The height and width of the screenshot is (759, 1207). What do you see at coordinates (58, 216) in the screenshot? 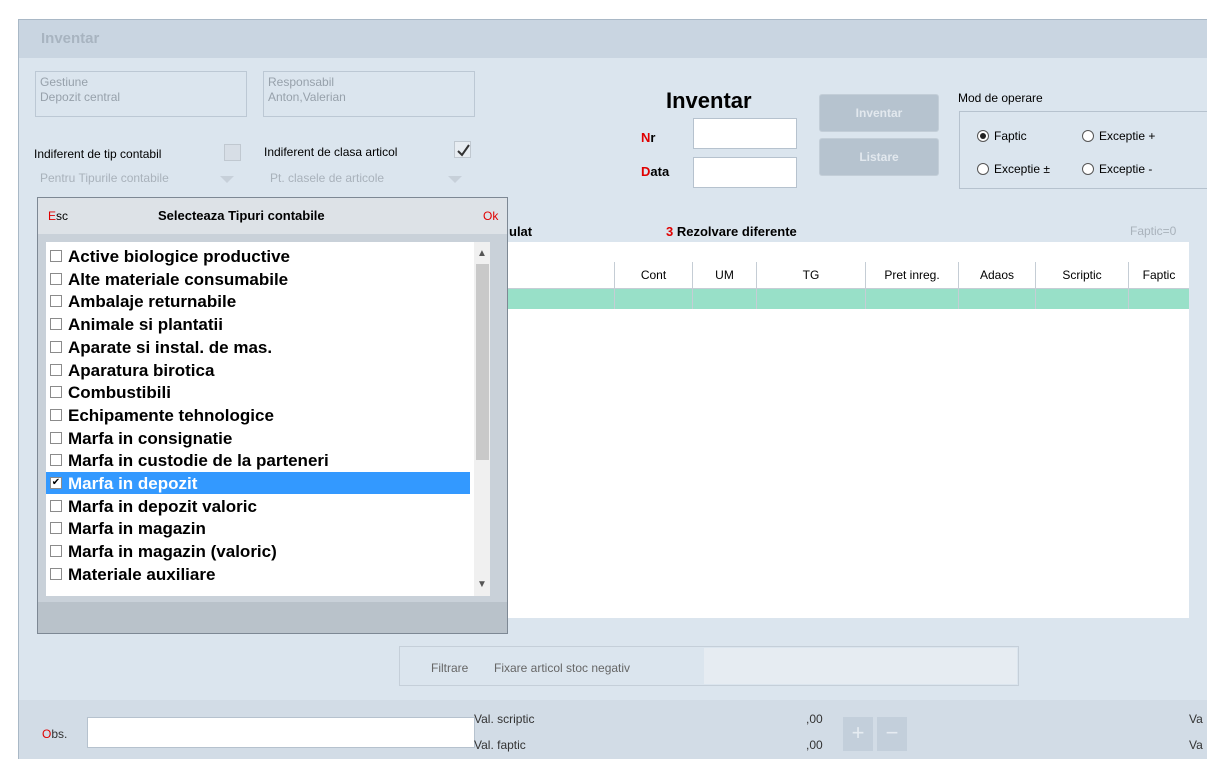
I see `esc-button: Esc` at bounding box center [58, 216].